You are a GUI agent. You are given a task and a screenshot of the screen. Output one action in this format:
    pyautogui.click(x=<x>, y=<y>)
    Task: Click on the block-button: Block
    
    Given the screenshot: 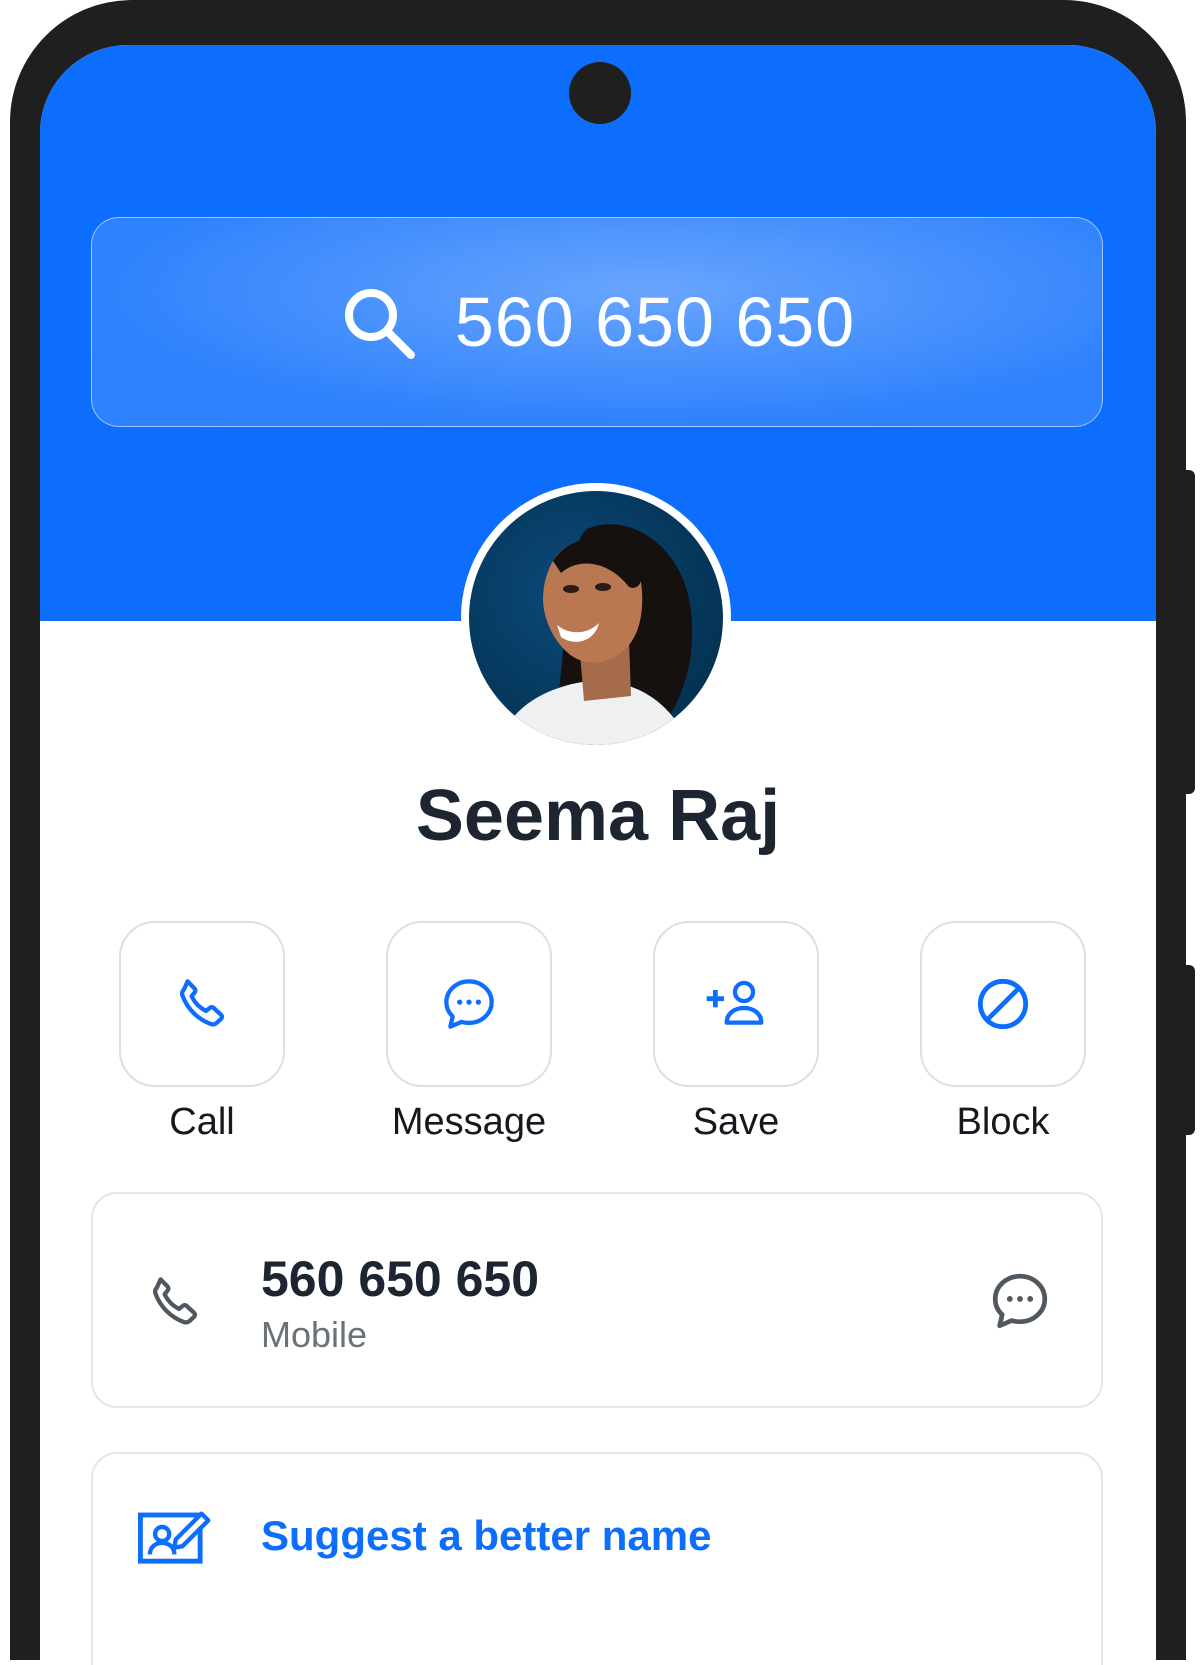 What is the action you would take?
    pyautogui.click(x=1003, y=1032)
    